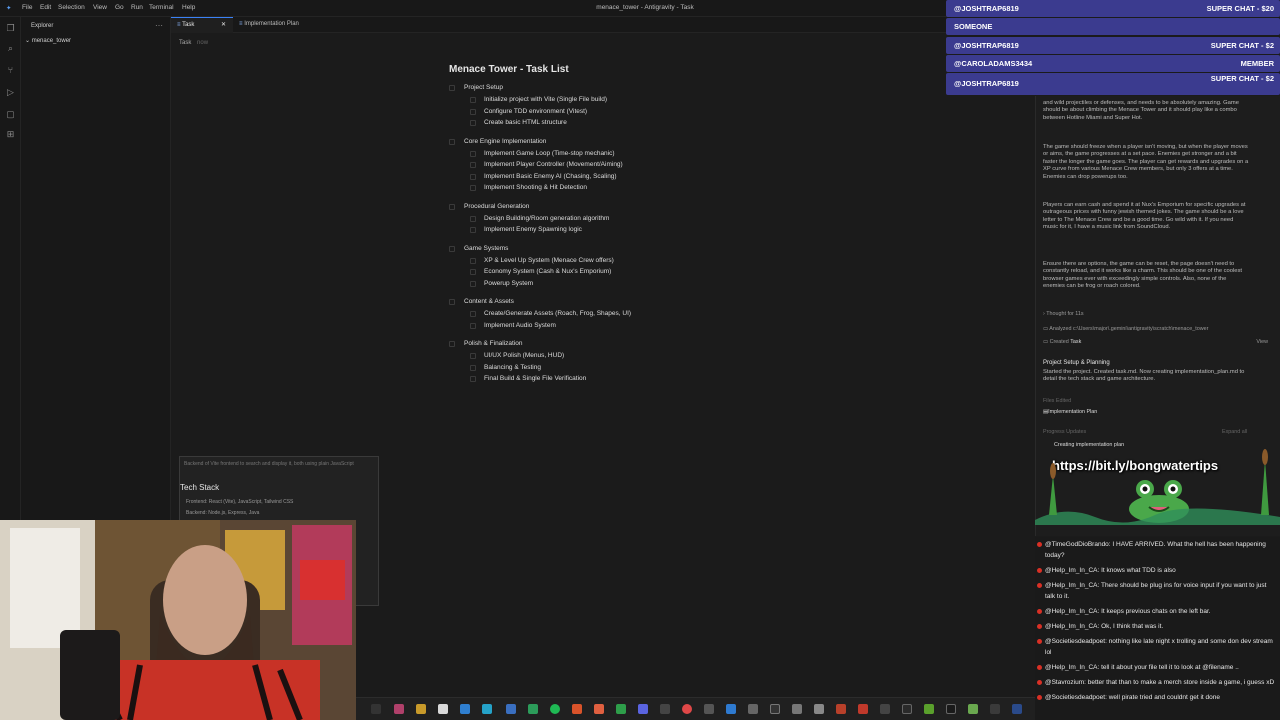 The height and width of the screenshot is (720, 1280). Describe the element at coordinates (71, 7) in the screenshot. I see `menu-selection: Selection` at that location.